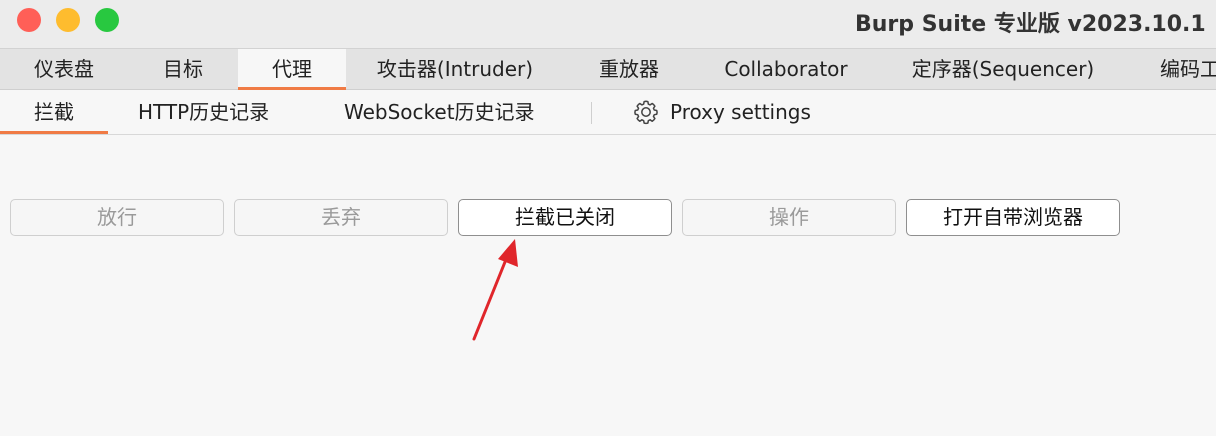  What do you see at coordinates (740, 112) in the screenshot?
I see `subtab-proxy-settings: Proxy settings` at bounding box center [740, 112].